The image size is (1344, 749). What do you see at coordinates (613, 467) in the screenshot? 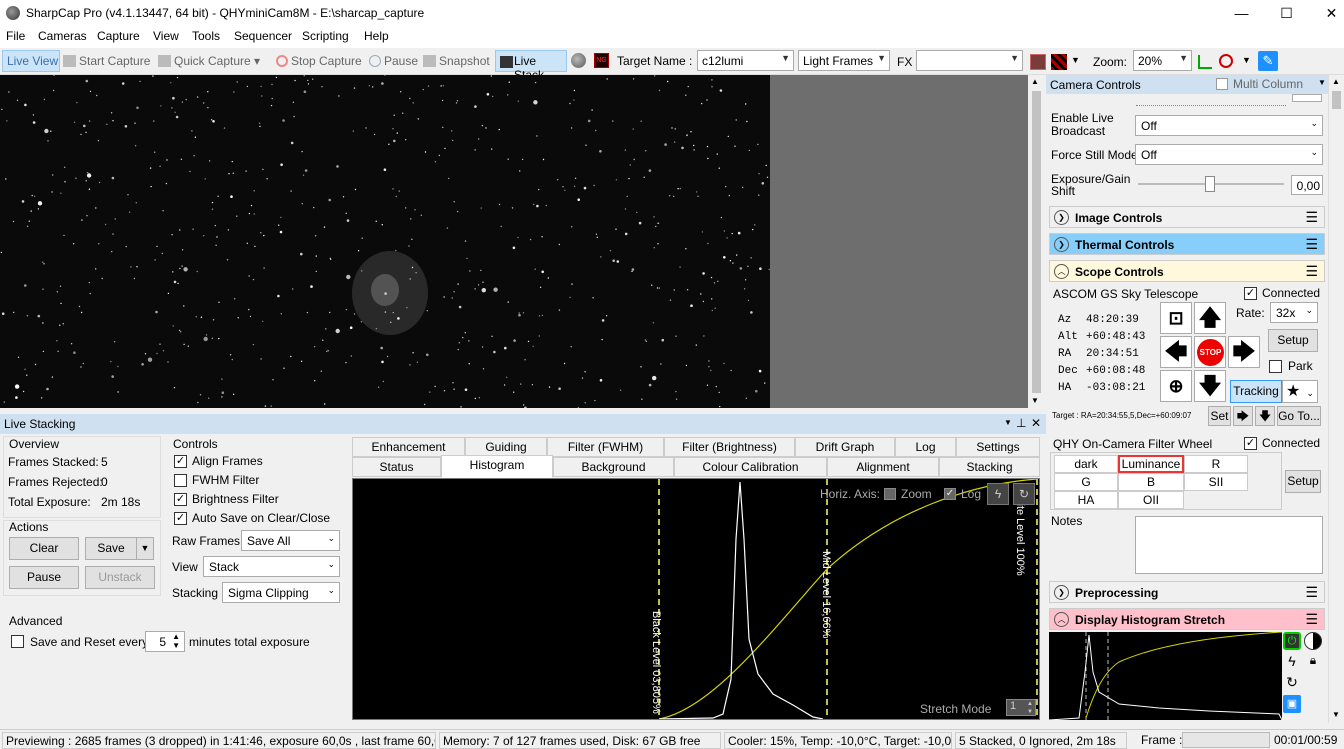
I see `tab-background: Background` at bounding box center [613, 467].